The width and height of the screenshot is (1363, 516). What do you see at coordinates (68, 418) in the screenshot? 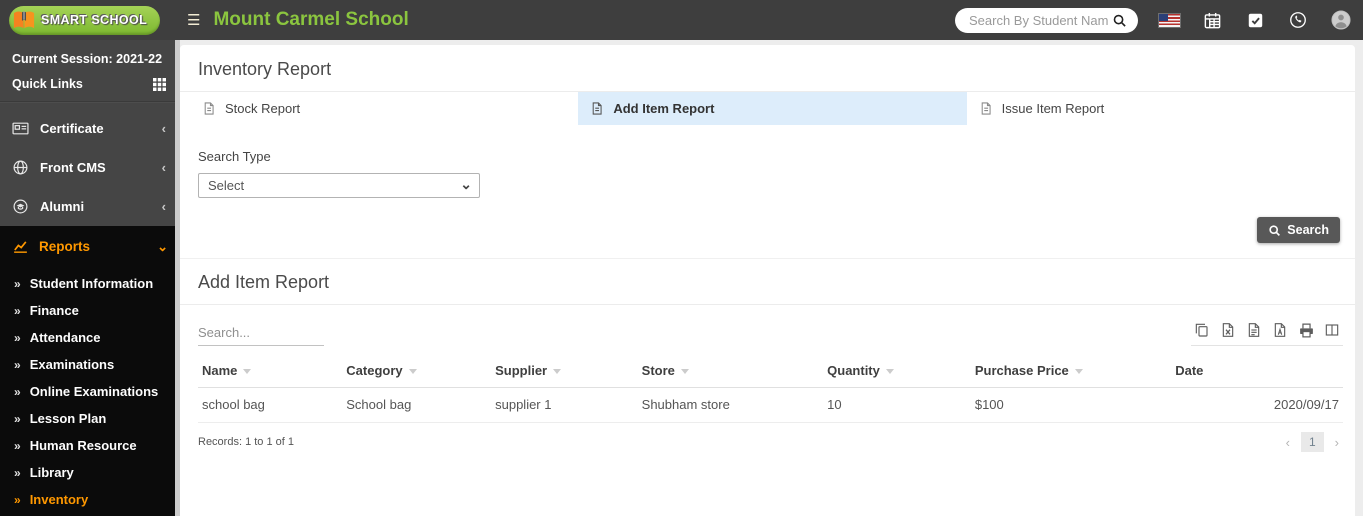
I see `submenu-label: Lesson Plan` at bounding box center [68, 418].